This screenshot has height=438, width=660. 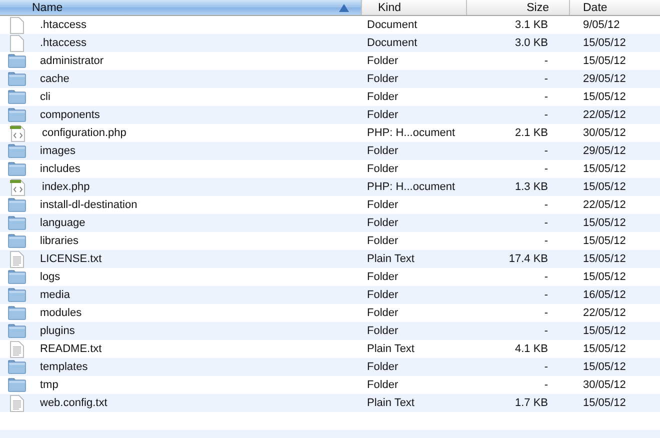 What do you see at coordinates (89, 205) in the screenshot?
I see `file-name: install-dl-destination` at bounding box center [89, 205].